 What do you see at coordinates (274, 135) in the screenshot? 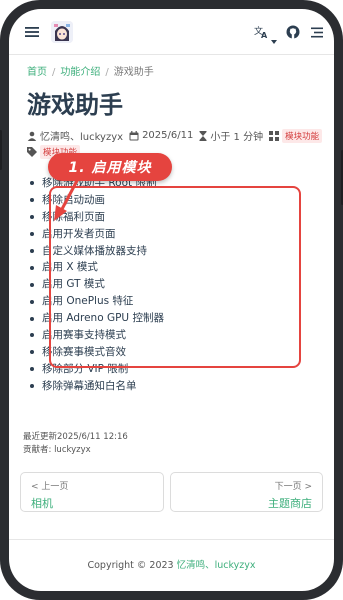
I see `category-icon` at bounding box center [274, 135].